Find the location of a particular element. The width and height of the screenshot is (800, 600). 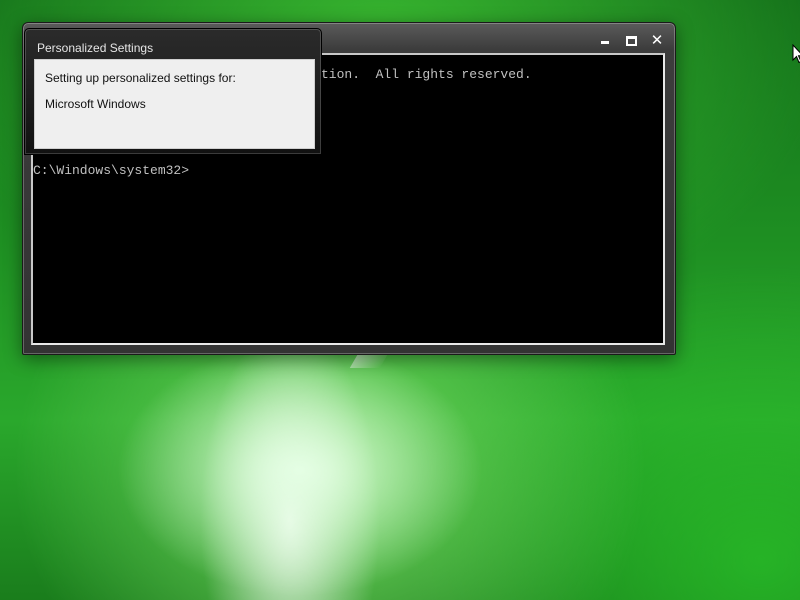

setup-status-text: Setting up personalized settings for: is located at coordinates (140, 78).